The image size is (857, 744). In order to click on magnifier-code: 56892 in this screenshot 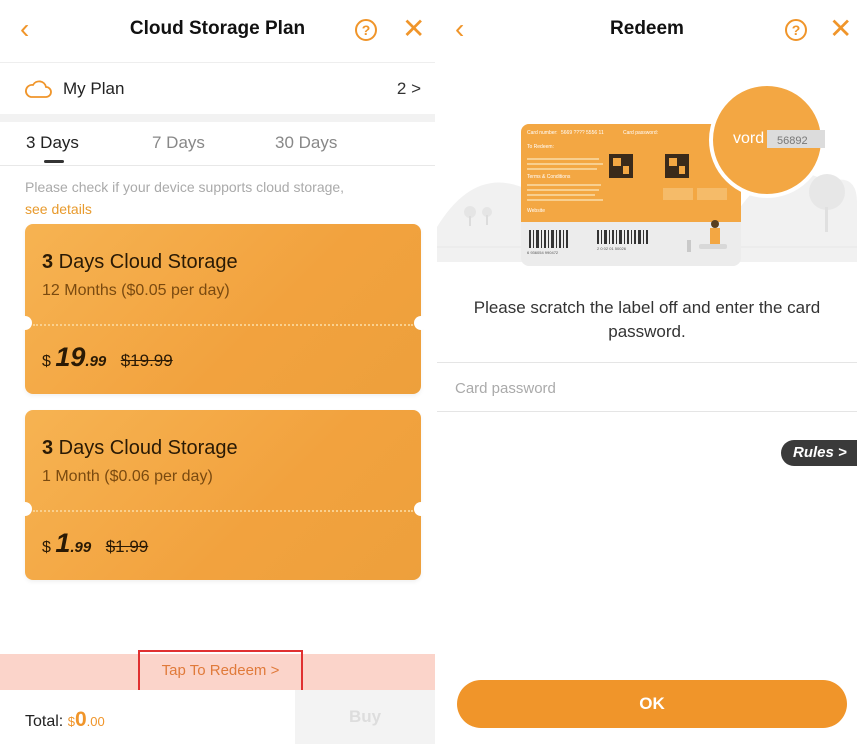, I will do `click(792, 141)`.